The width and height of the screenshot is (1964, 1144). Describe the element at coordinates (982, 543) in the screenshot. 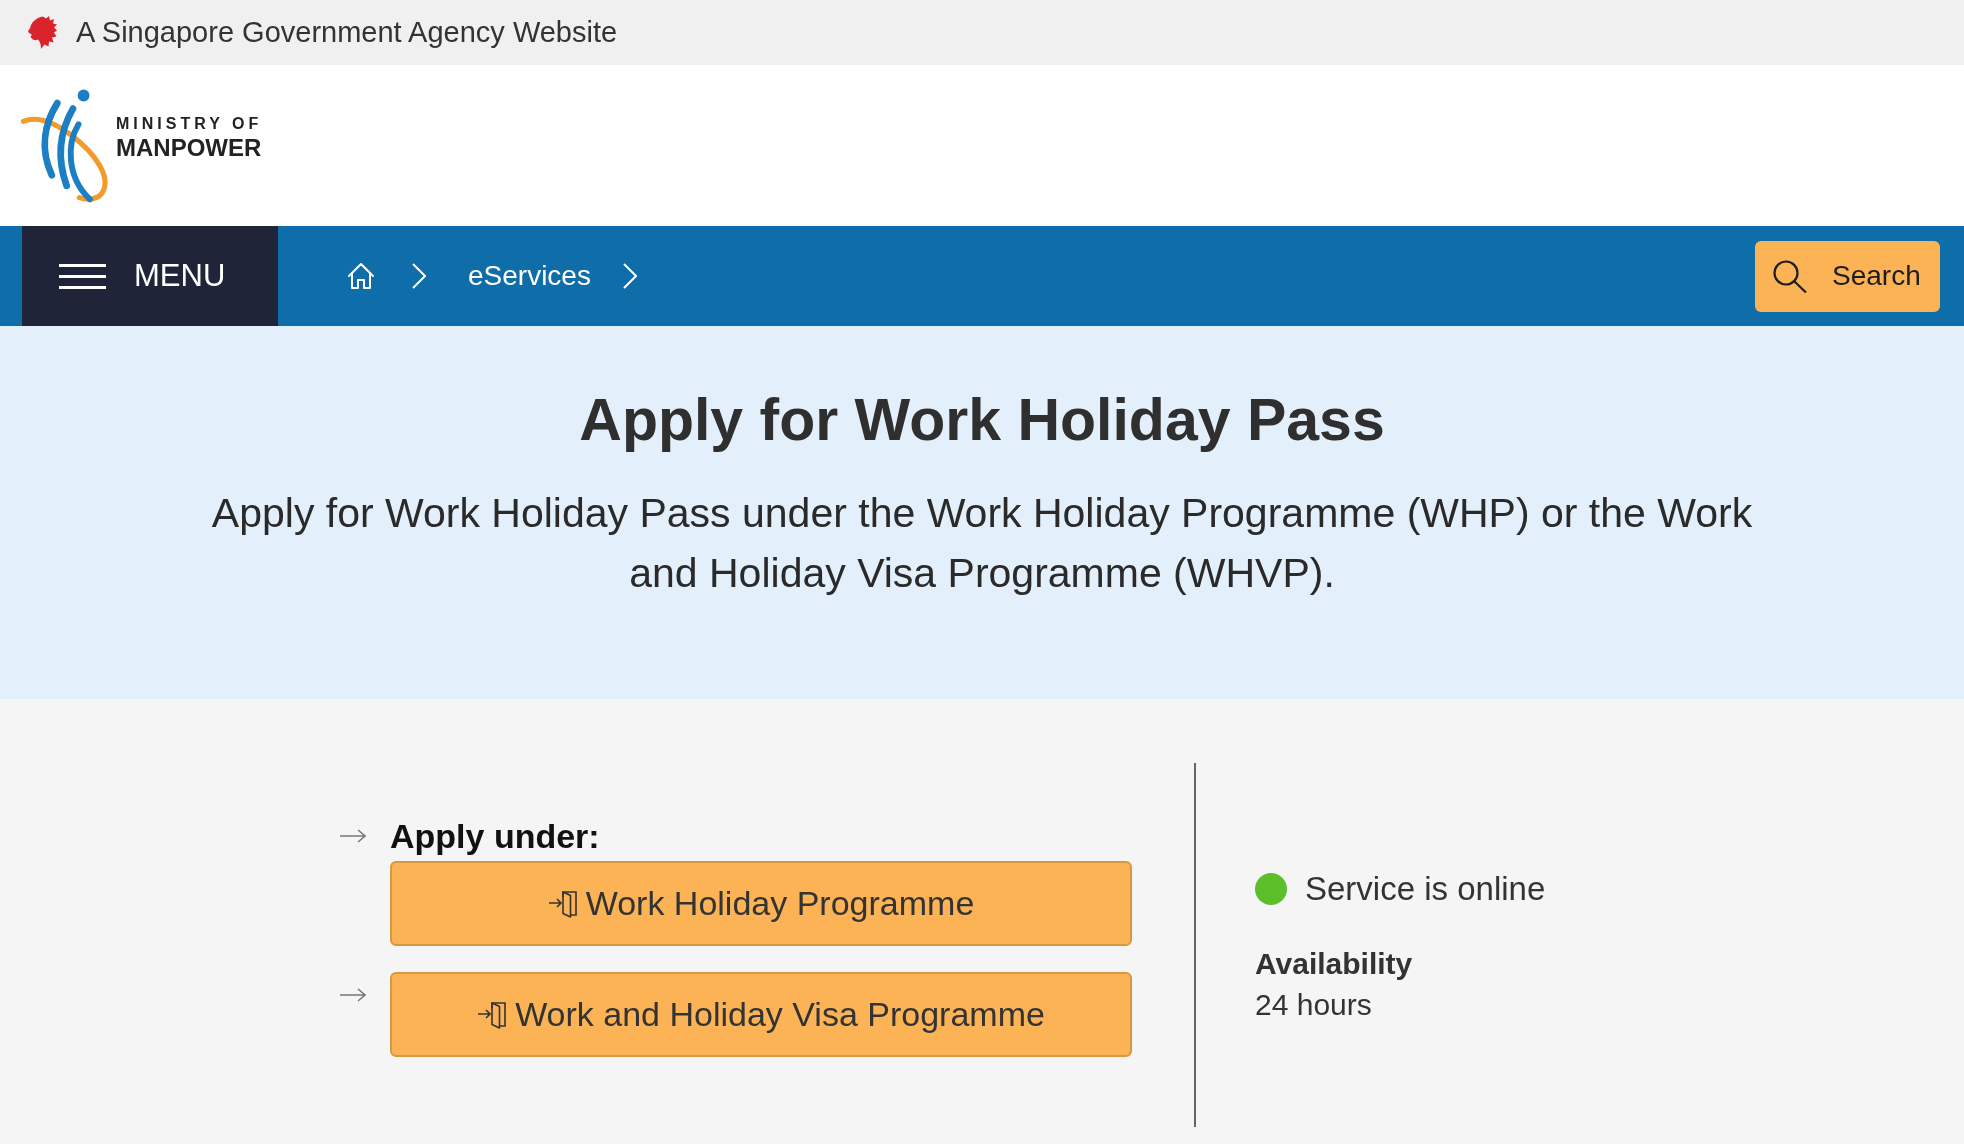

I see `page-subtitle: Apply for Work Holiday Pass under the Work Holiday Programme (WHP) or the Work and Holiday Visa Programme (WHVP).` at that location.